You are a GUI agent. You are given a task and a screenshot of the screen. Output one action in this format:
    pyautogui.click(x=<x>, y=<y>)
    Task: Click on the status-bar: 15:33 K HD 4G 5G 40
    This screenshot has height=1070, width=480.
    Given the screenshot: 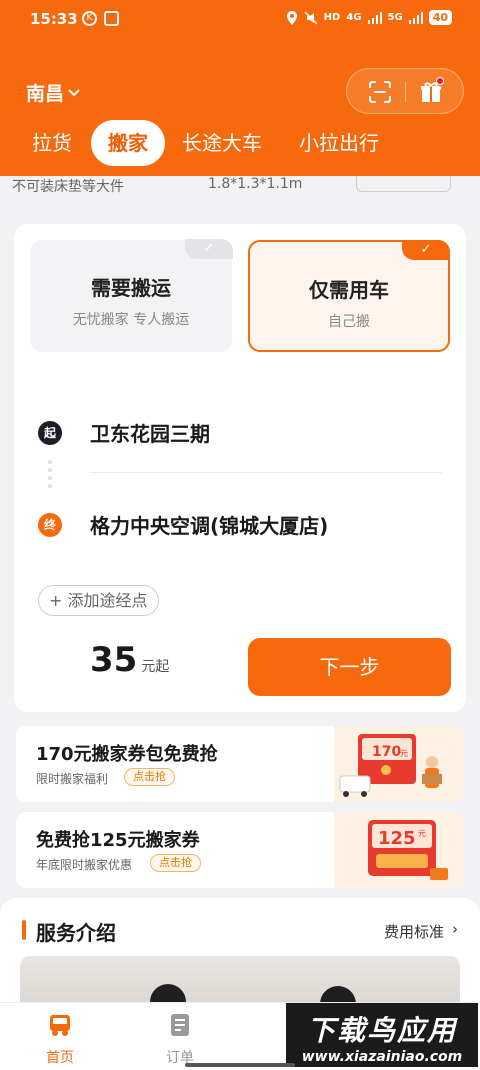 What is the action you would take?
    pyautogui.click(x=240, y=20)
    